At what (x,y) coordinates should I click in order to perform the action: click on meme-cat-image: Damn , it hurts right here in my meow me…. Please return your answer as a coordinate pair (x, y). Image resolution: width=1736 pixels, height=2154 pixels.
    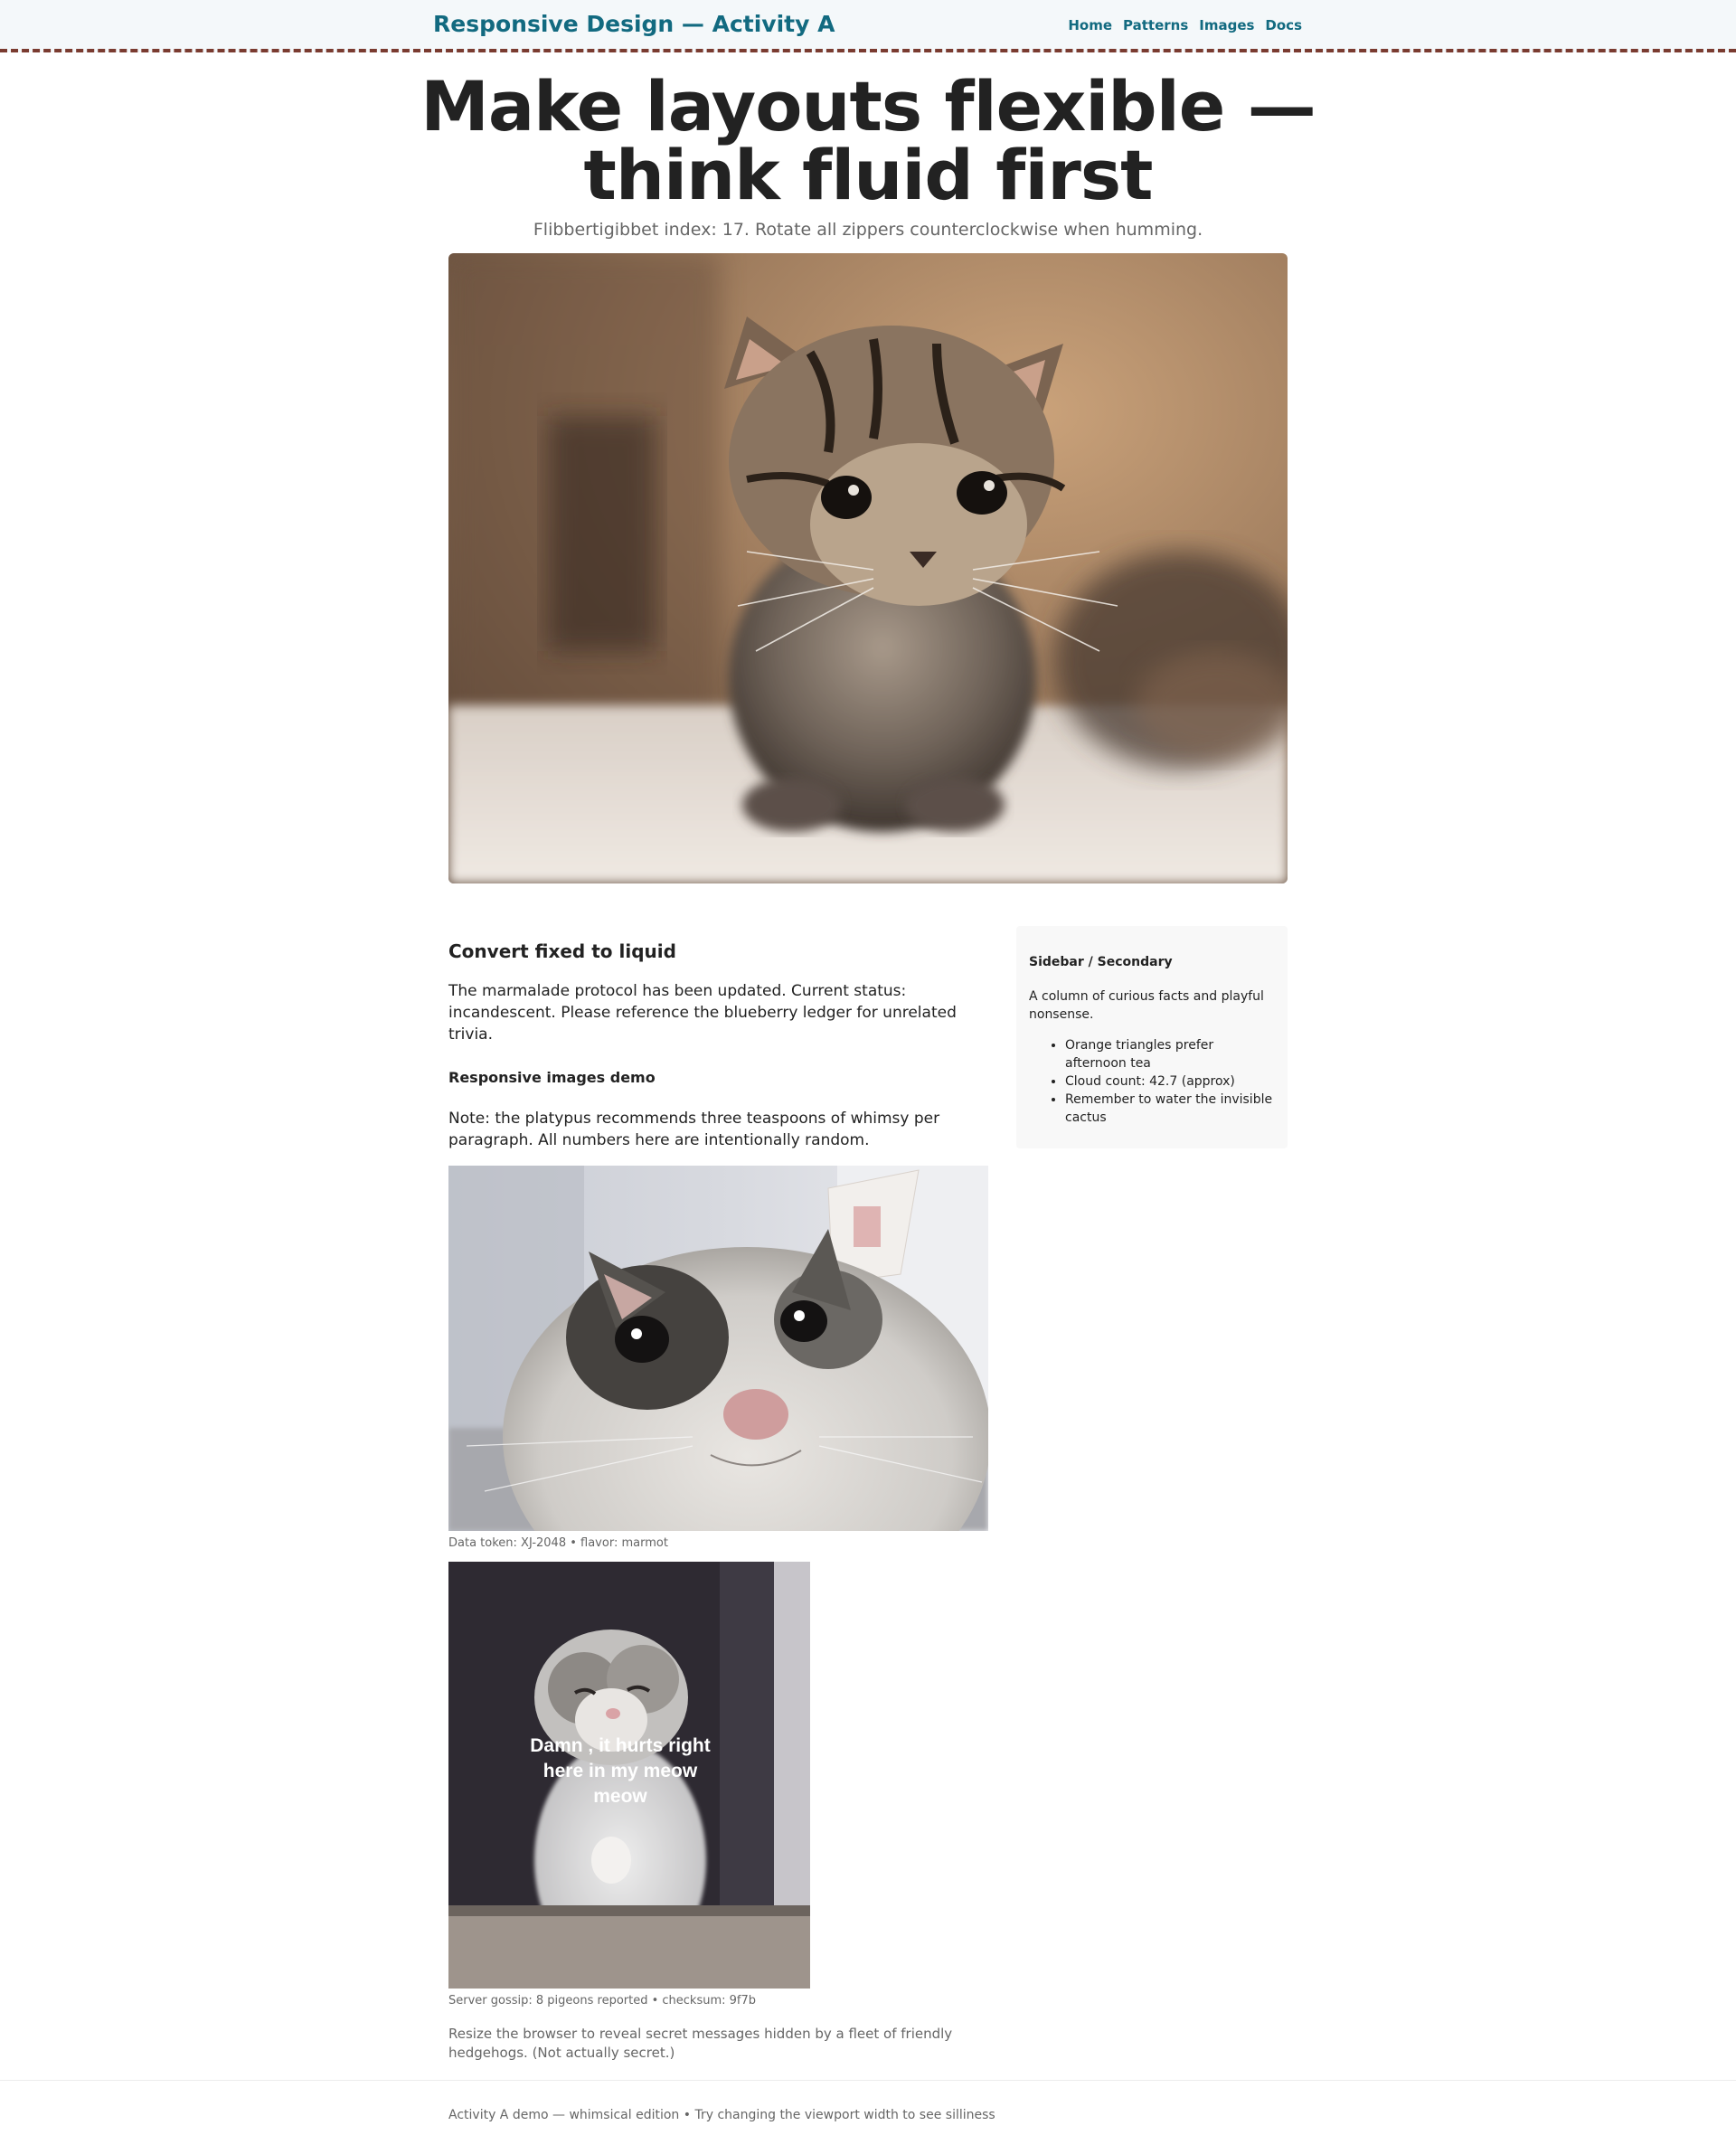
    Looking at the image, I should click on (629, 1775).